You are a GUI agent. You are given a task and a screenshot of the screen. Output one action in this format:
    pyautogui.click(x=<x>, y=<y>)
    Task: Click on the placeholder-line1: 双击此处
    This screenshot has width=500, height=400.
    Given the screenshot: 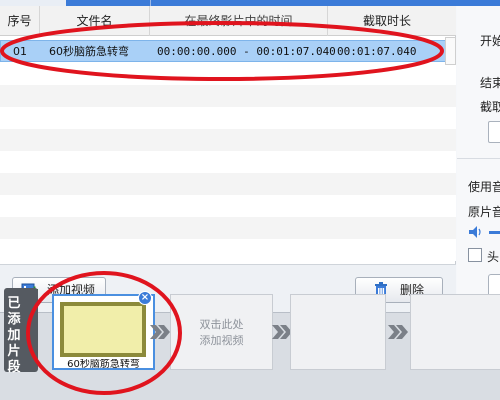 What is the action you would take?
    pyautogui.click(x=221, y=324)
    